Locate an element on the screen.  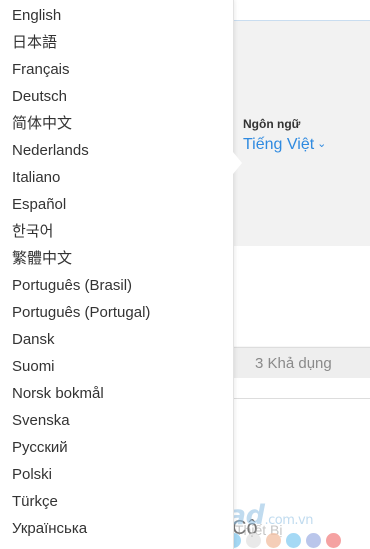
language-option: English is located at coordinates (36, 15).